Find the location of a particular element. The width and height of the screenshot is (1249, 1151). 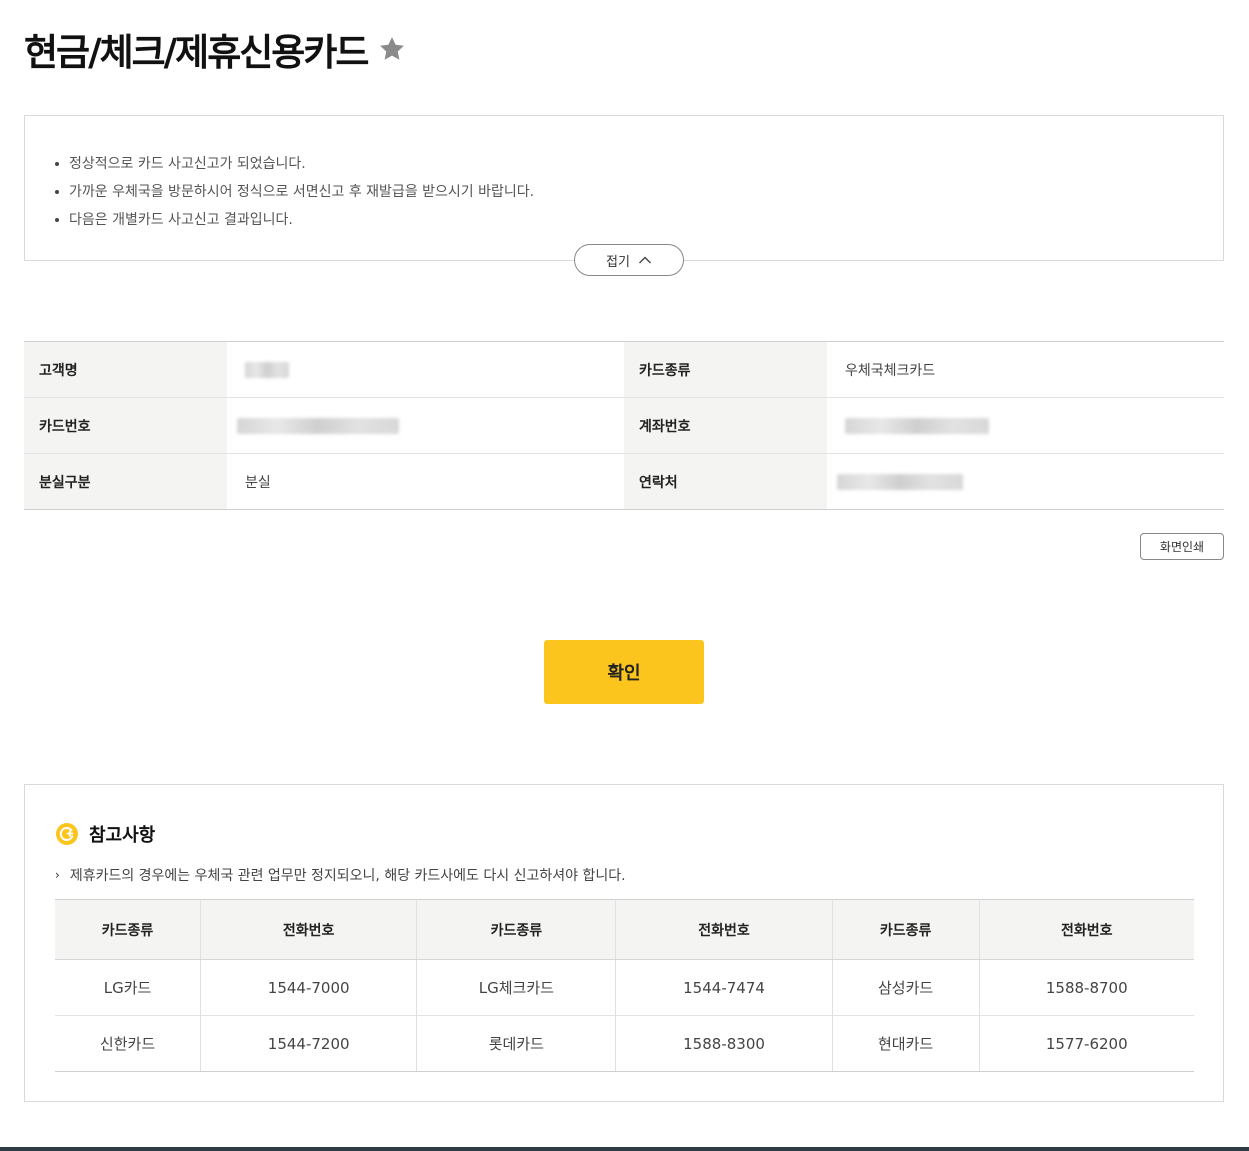

customer-name-value is located at coordinates (425, 369).